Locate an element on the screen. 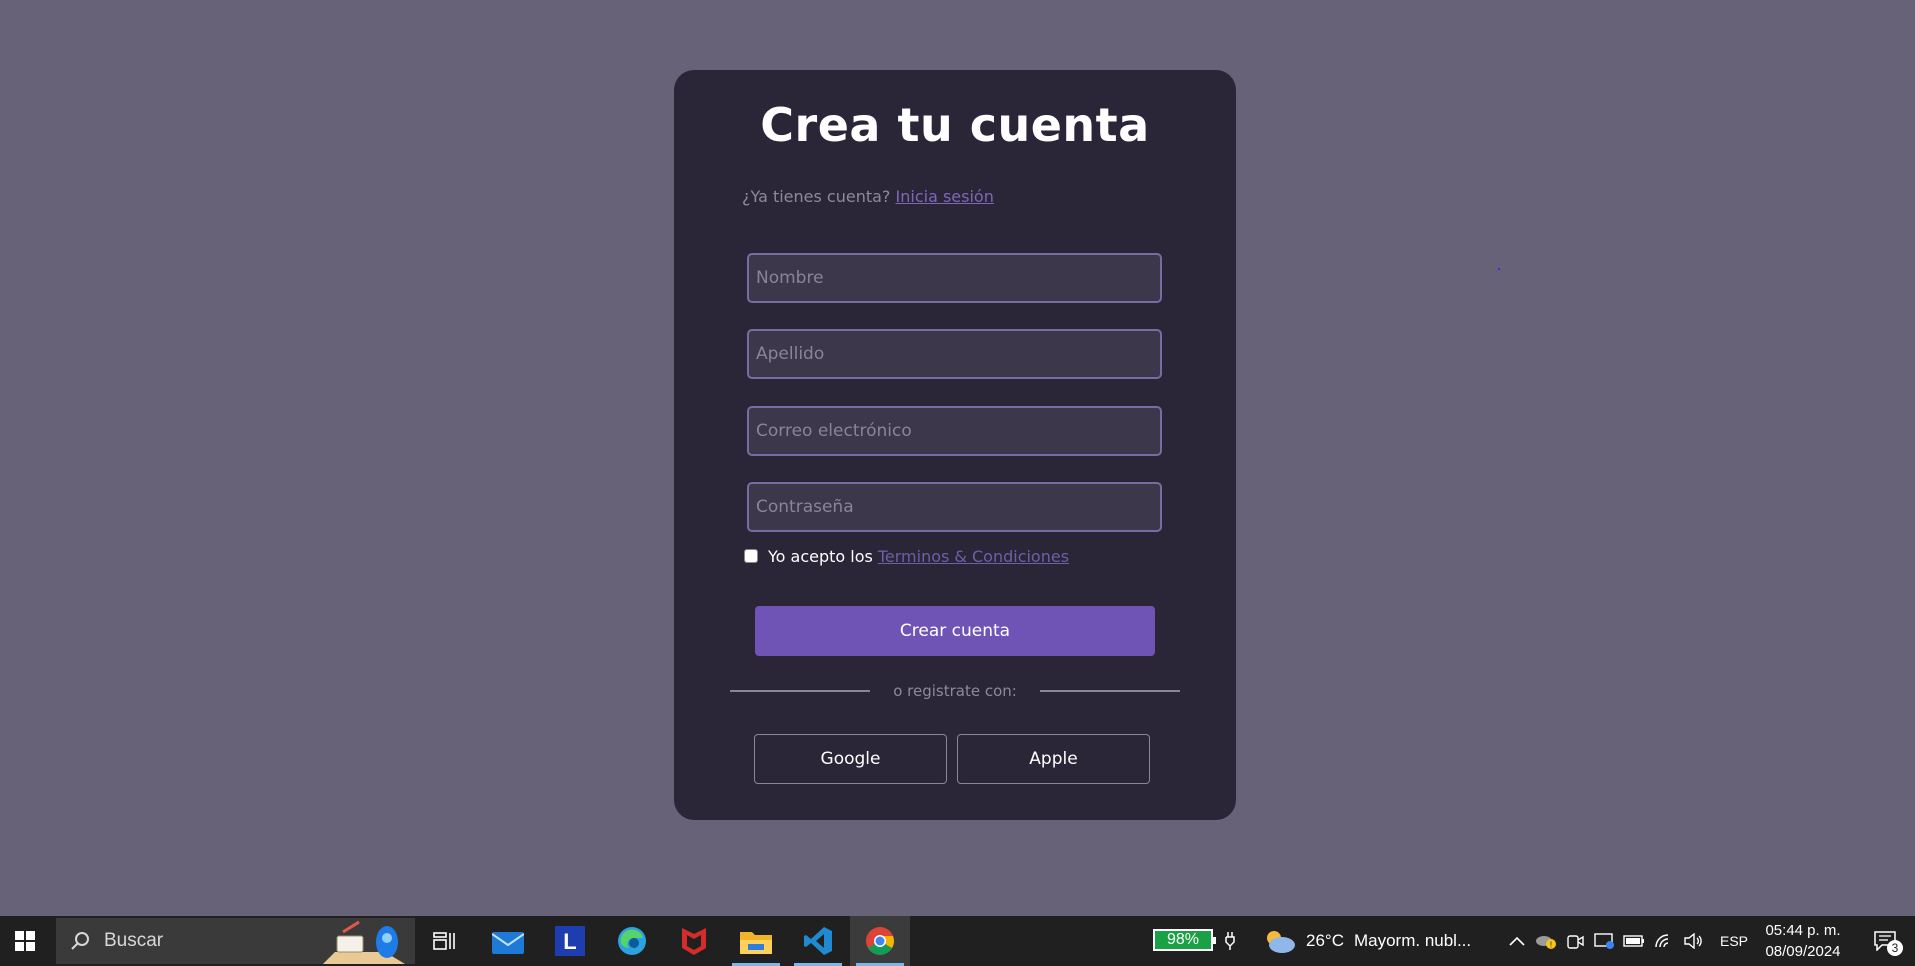 Image resolution: width=1915 pixels, height=966 pixels. task-view-icon is located at coordinates (444, 941).